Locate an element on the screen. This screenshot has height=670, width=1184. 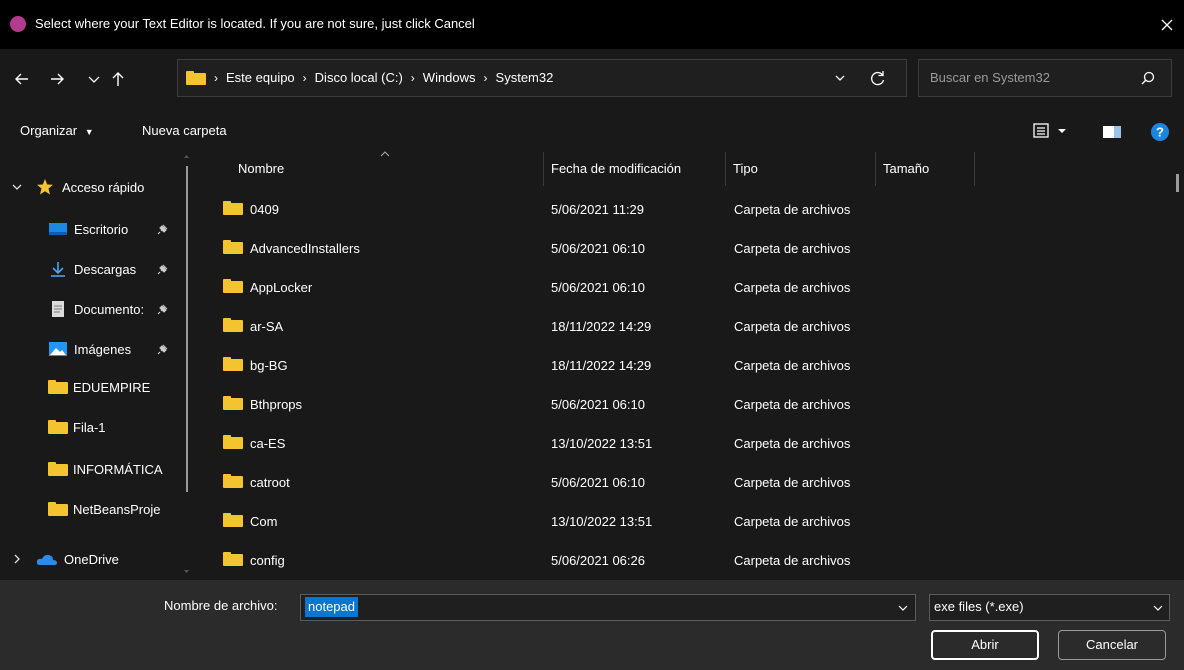
file-name: config is located at coordinates (267, 560).